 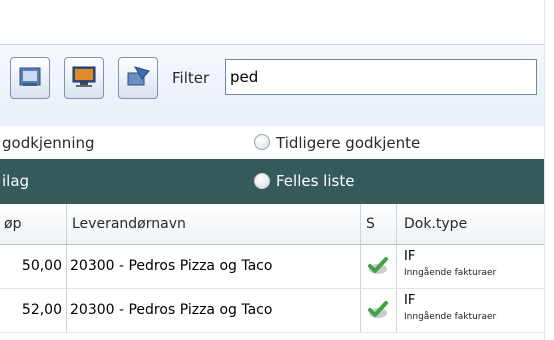 What do you see at coordinates (348, 143) in the screenshot?
I see `previously-approved-label: Tidligere godkjente` at bounding box center [348, 143].